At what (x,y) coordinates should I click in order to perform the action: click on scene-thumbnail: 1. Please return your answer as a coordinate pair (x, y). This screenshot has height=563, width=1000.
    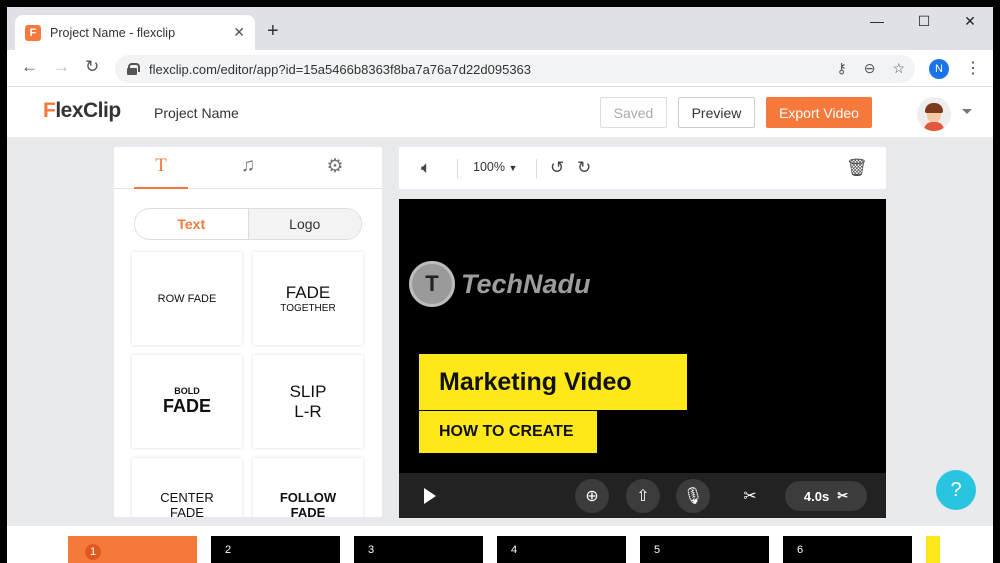
    Looking at the image, I should click on (132, 549).